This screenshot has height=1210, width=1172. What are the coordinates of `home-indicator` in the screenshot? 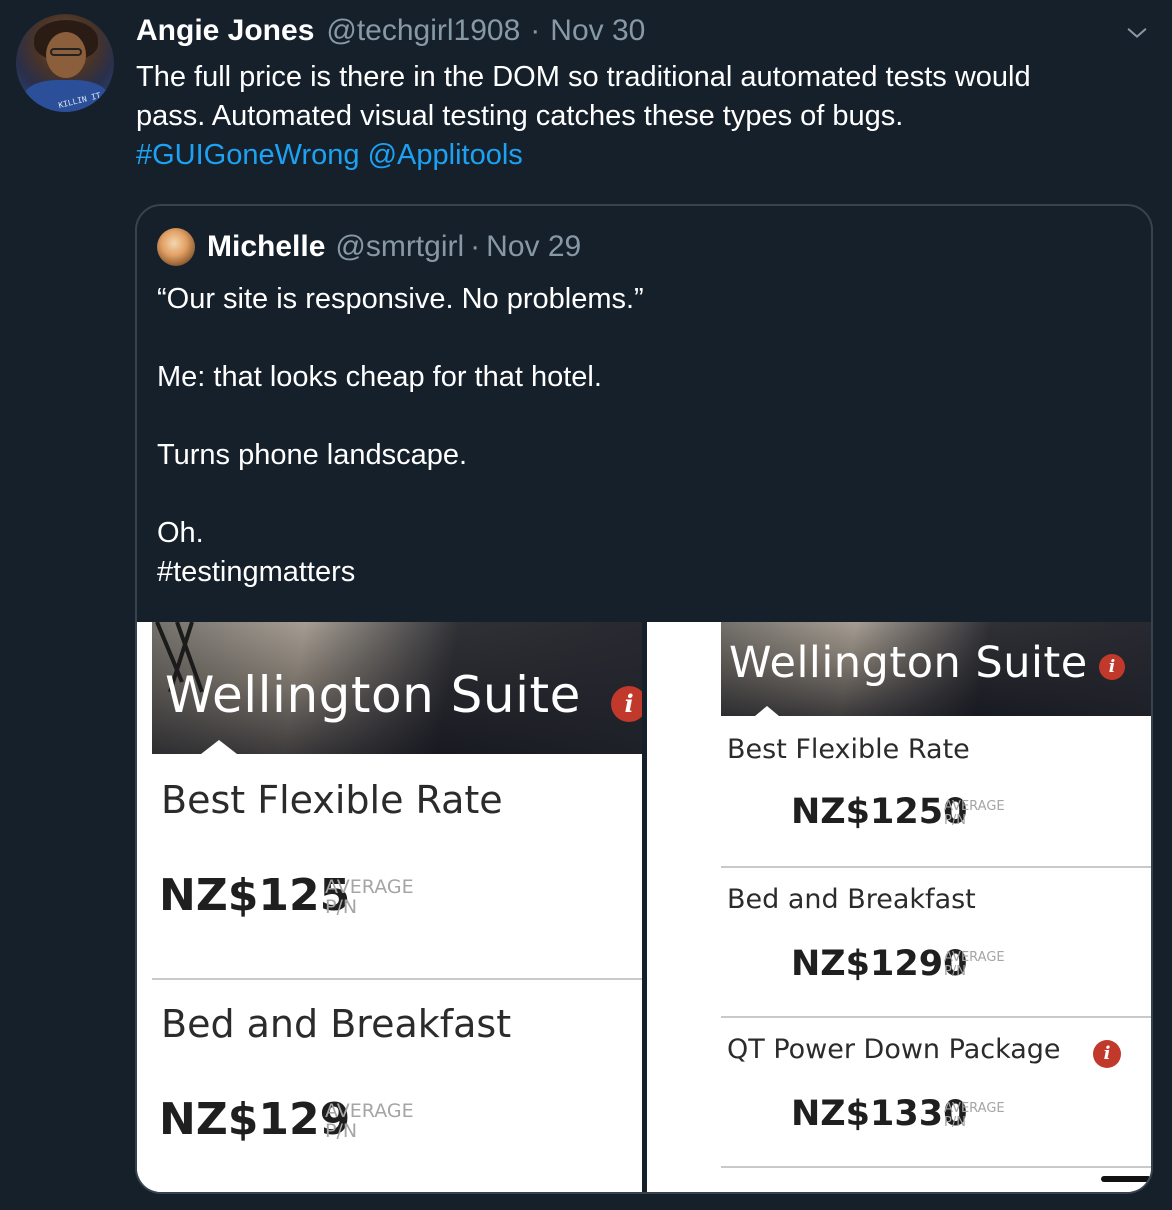 It's located at (1126, 1179).